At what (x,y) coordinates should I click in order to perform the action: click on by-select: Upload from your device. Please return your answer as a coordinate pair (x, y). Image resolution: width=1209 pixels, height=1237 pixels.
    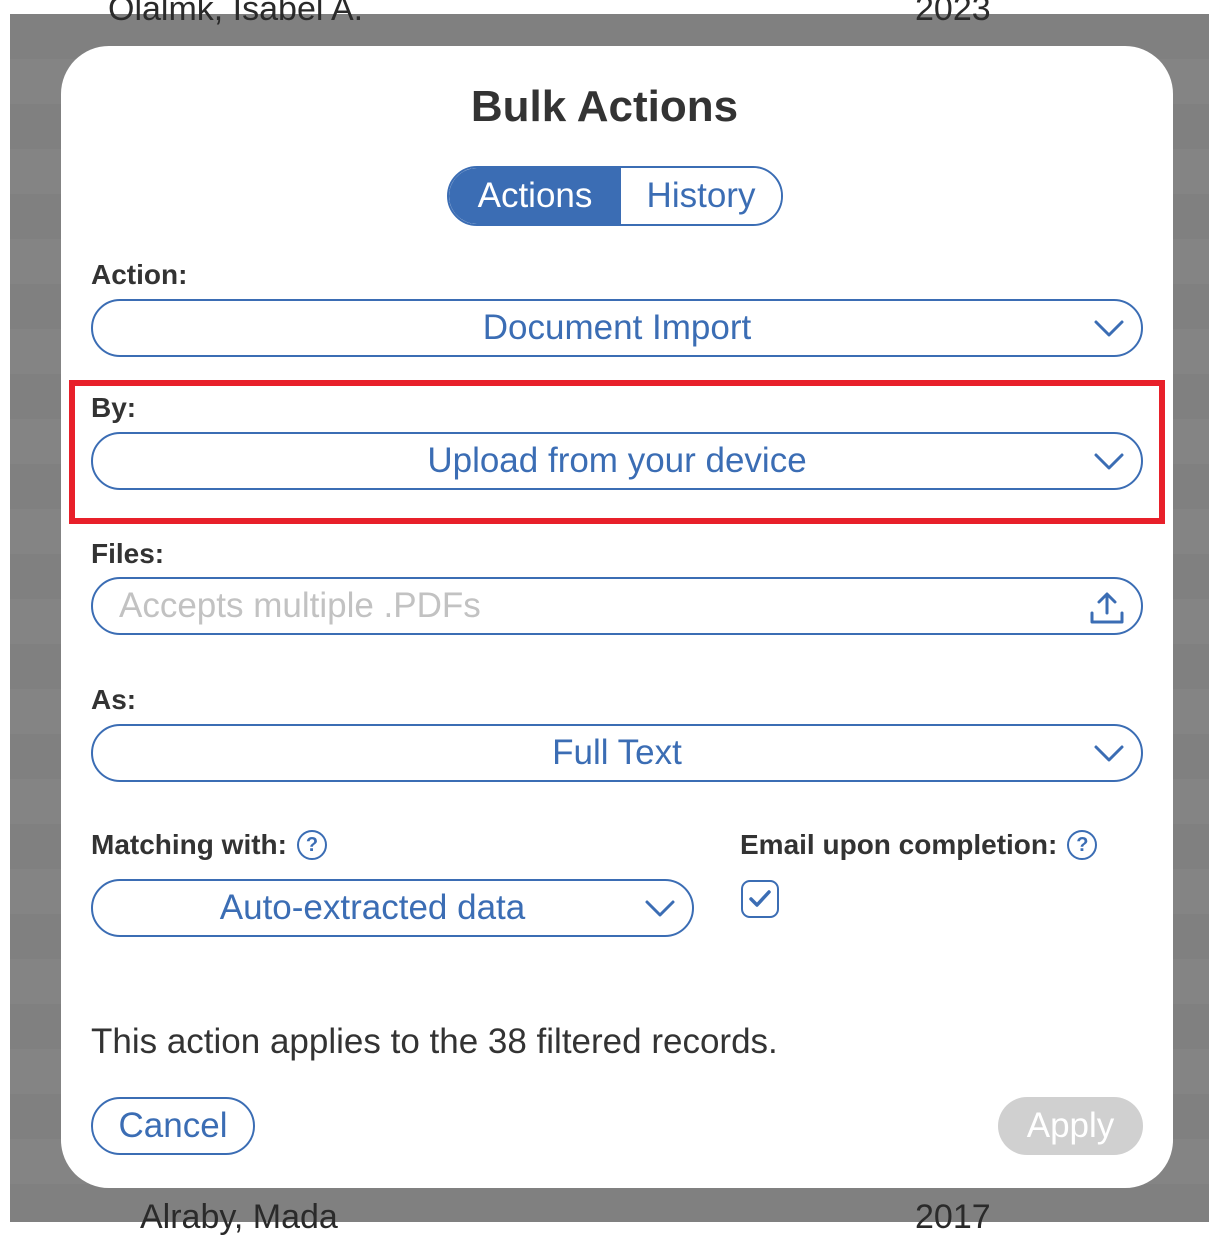
    Looking at the image, I should click on (617, 461).